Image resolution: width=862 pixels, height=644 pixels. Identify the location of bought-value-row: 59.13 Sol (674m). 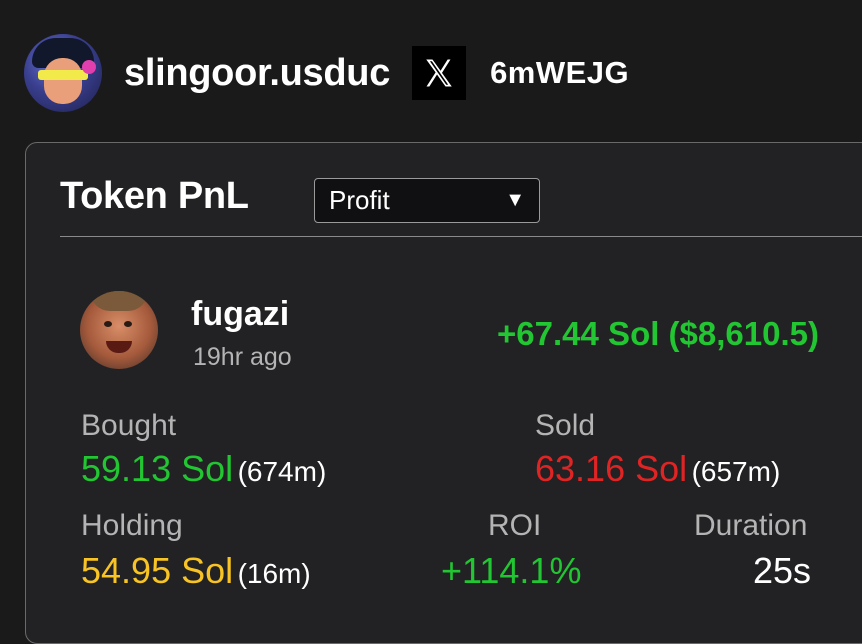
(203, 469).